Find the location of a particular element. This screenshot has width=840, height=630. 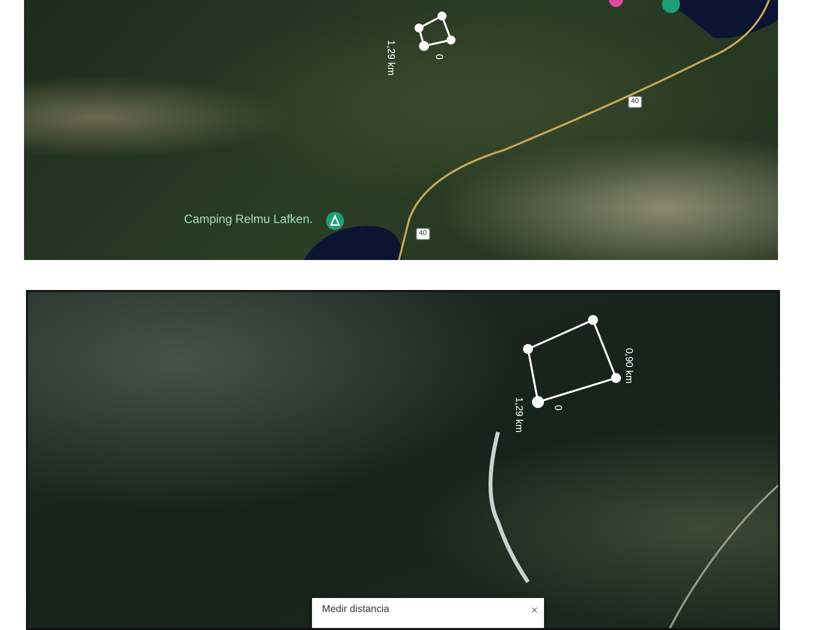

map-pin-icon is located at coordinates (616, 3).